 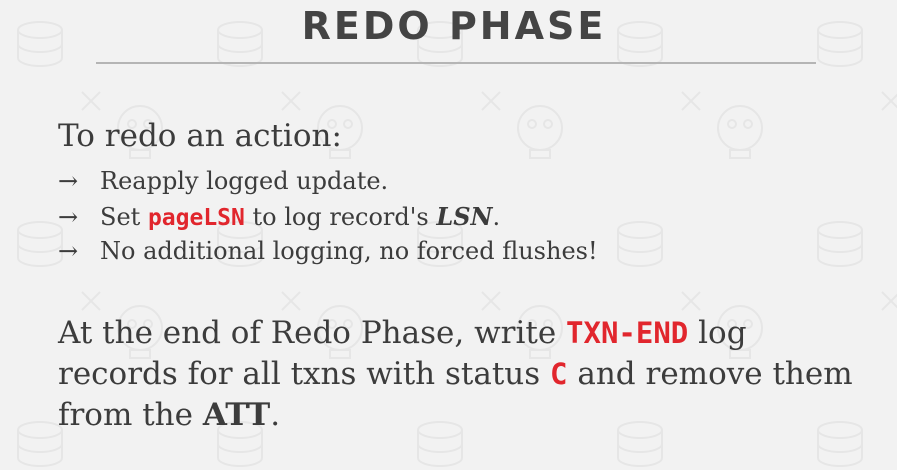 What do you see at coordinates (200, 136) in the screenshot?
I see `section-heading: To redo an action:` at bounding box center [200, 136].